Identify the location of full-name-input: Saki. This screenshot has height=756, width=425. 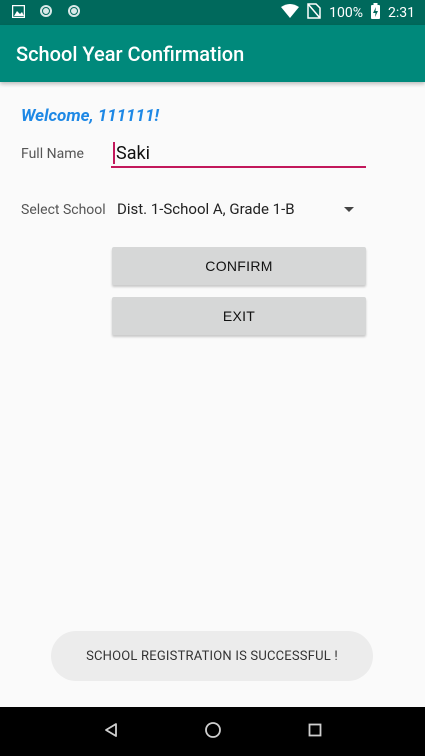
(238, 154).